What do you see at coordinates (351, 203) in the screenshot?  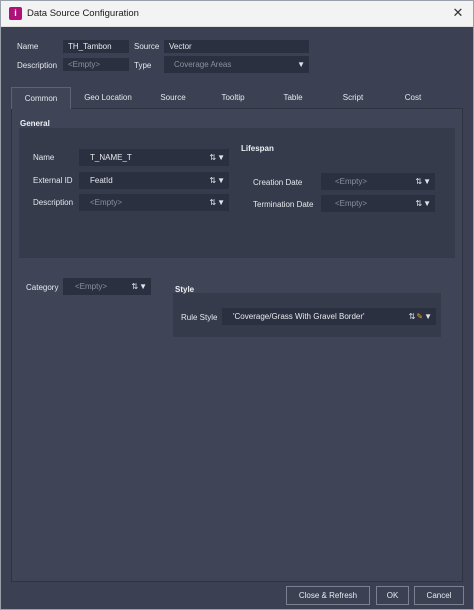 I see `termination-date-value: <Empty>` at bounding box center [351, 203].